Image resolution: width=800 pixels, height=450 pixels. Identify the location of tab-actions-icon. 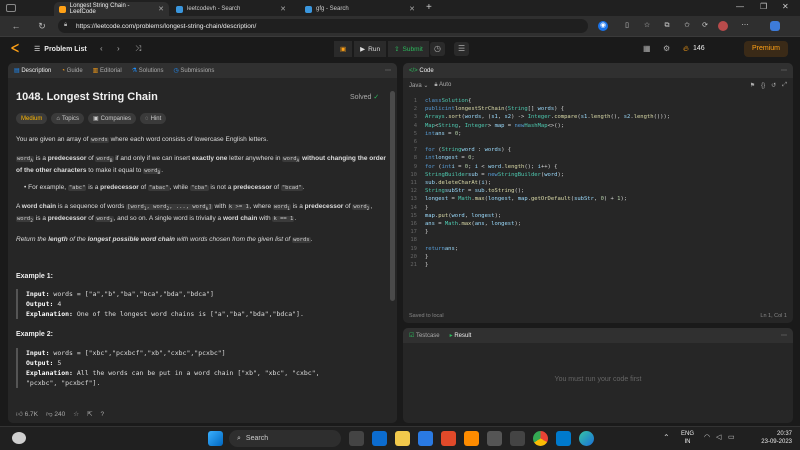
(11, 8).